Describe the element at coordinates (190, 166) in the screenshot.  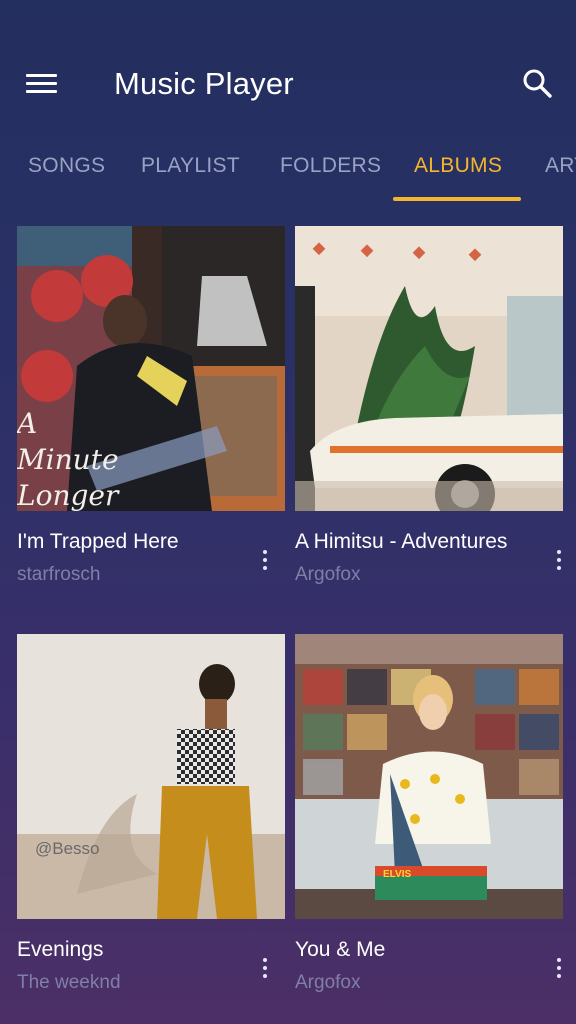
I see `tab-playlist: PLAYLIST` at that location.